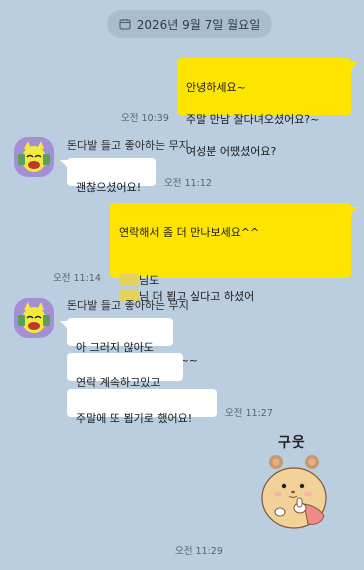 Image resolution: width=364 pixels, height=570 pixels. What do you see at coordinates (216, 87) in the screenshot?
I see `message-line: 안녕하세요~` at bounding box center [216, 87].